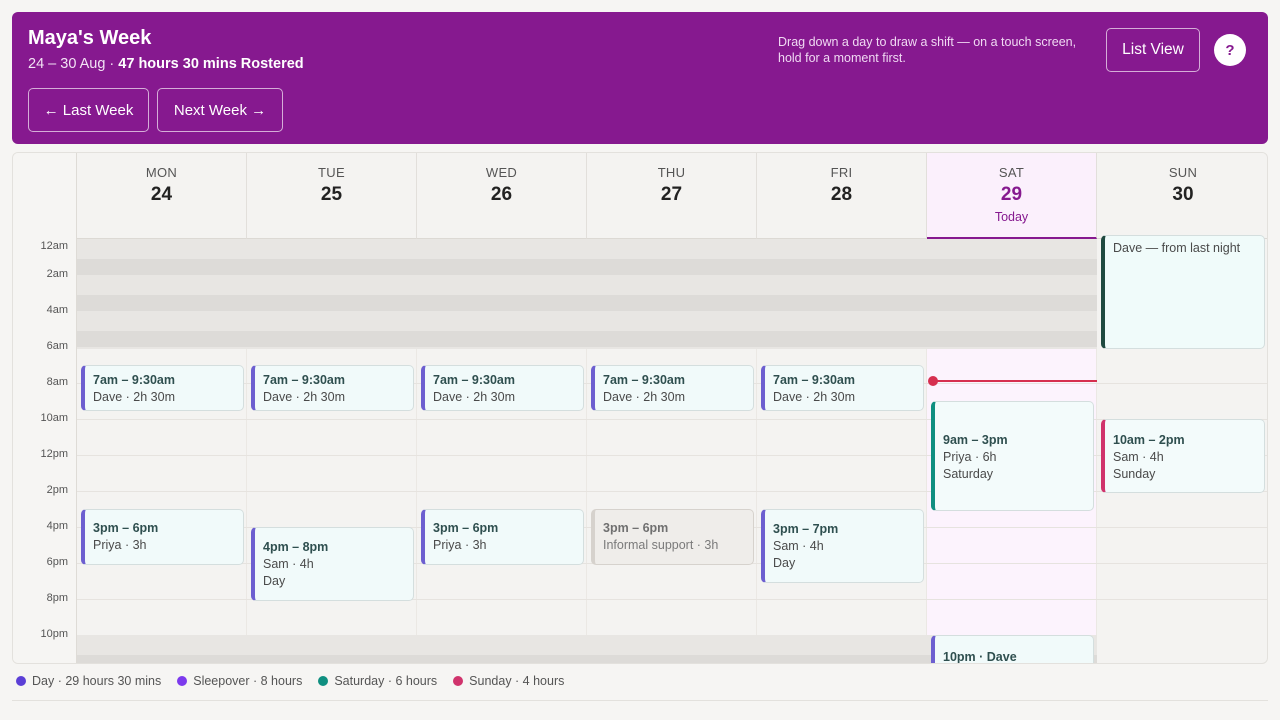 This screenshot has height=720, width=1280. What do you see at coordinates (161, 172) in the screenshot?
I see `day-name: MON` at bounding box center [161, 172].